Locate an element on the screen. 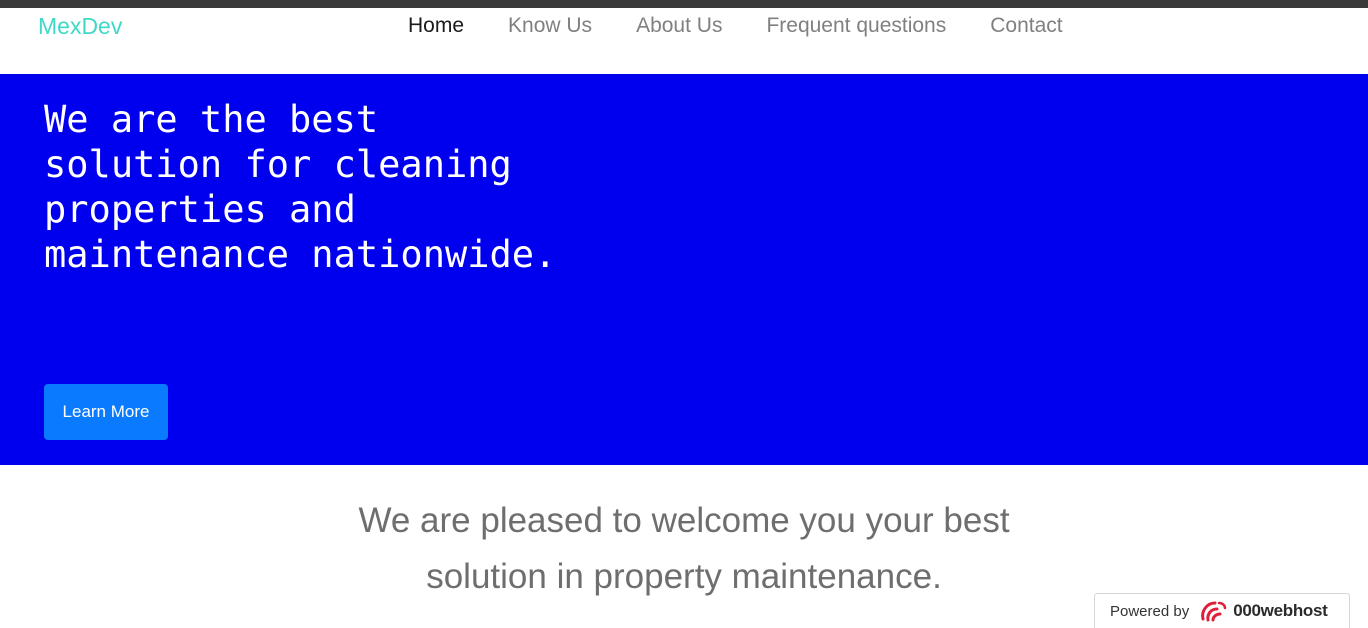 The image size is (1368, 628). brand-logo: MexDev is located at coordinates (80, 26).